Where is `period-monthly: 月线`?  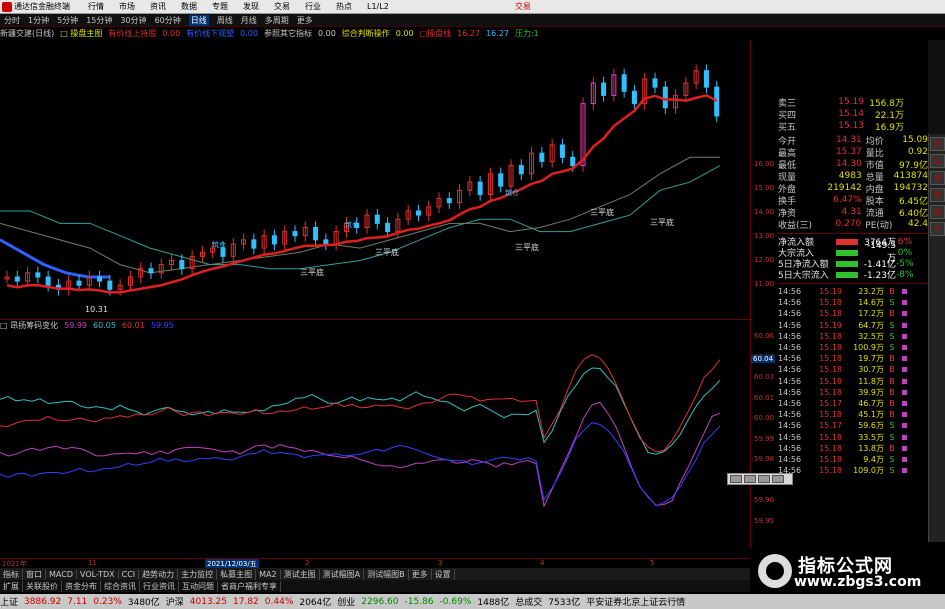
period-monthly: 月线 is located at coordinates (249, 20).